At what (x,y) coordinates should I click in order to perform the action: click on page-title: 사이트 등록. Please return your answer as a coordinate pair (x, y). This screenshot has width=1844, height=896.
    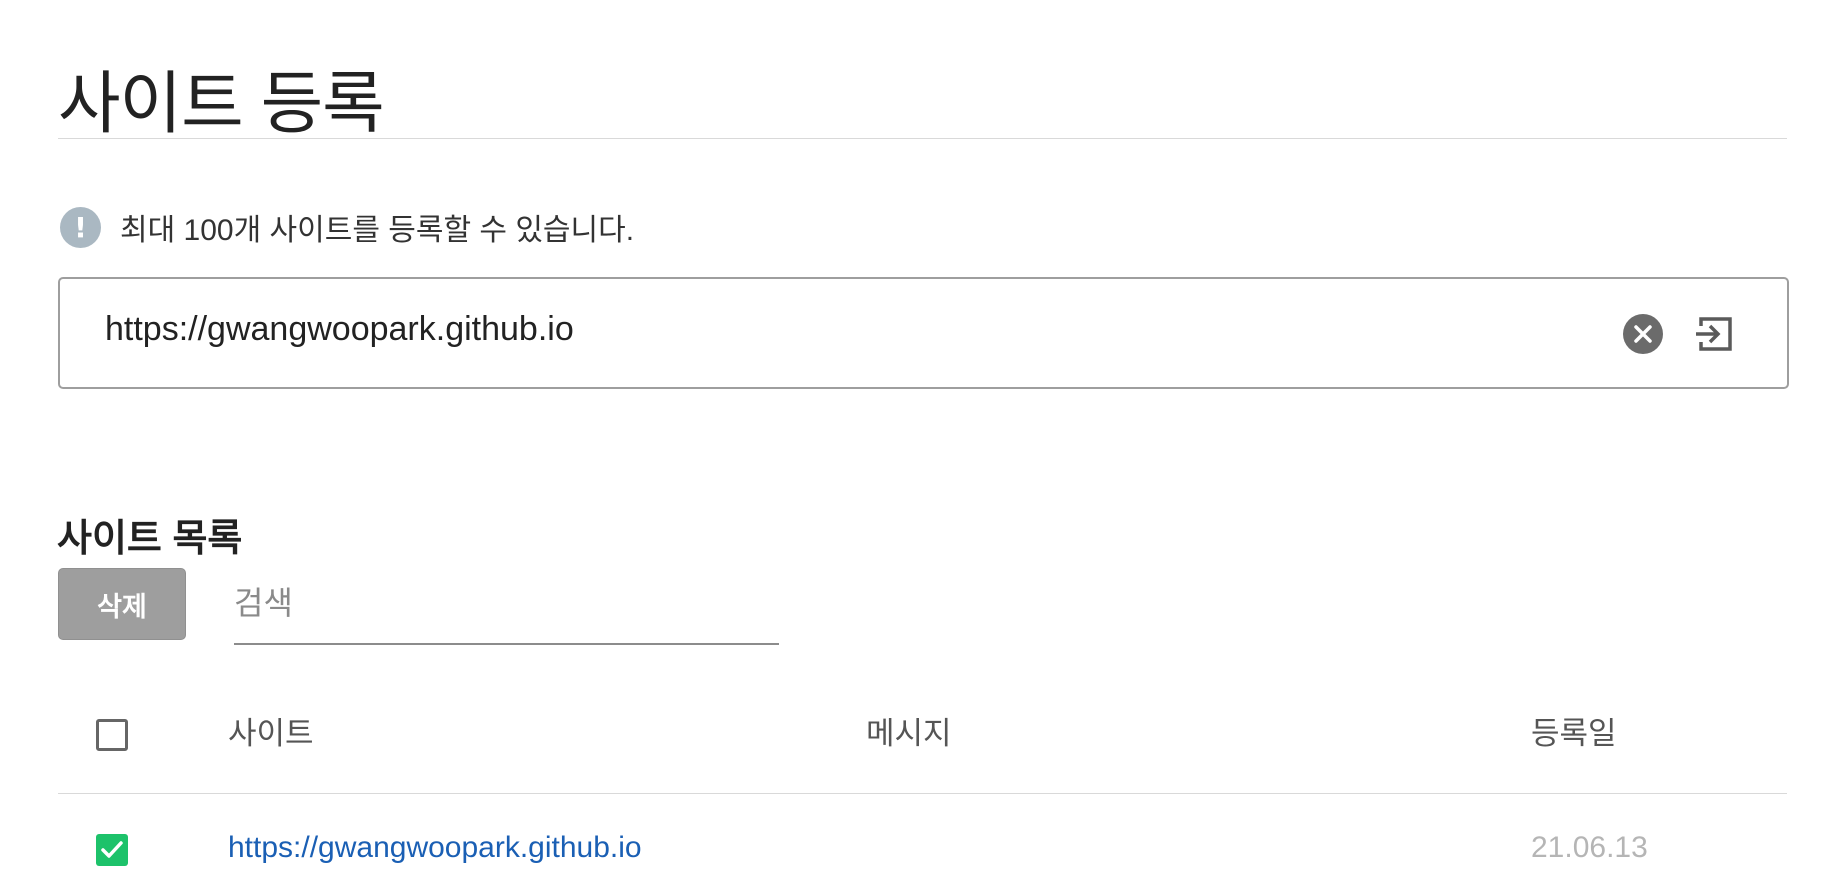
    Looking at the image, I should click on (221, 103).